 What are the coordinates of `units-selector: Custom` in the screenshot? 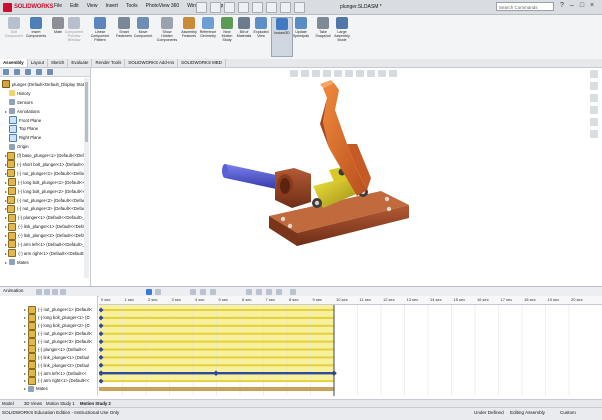 It's located at (568, 412).